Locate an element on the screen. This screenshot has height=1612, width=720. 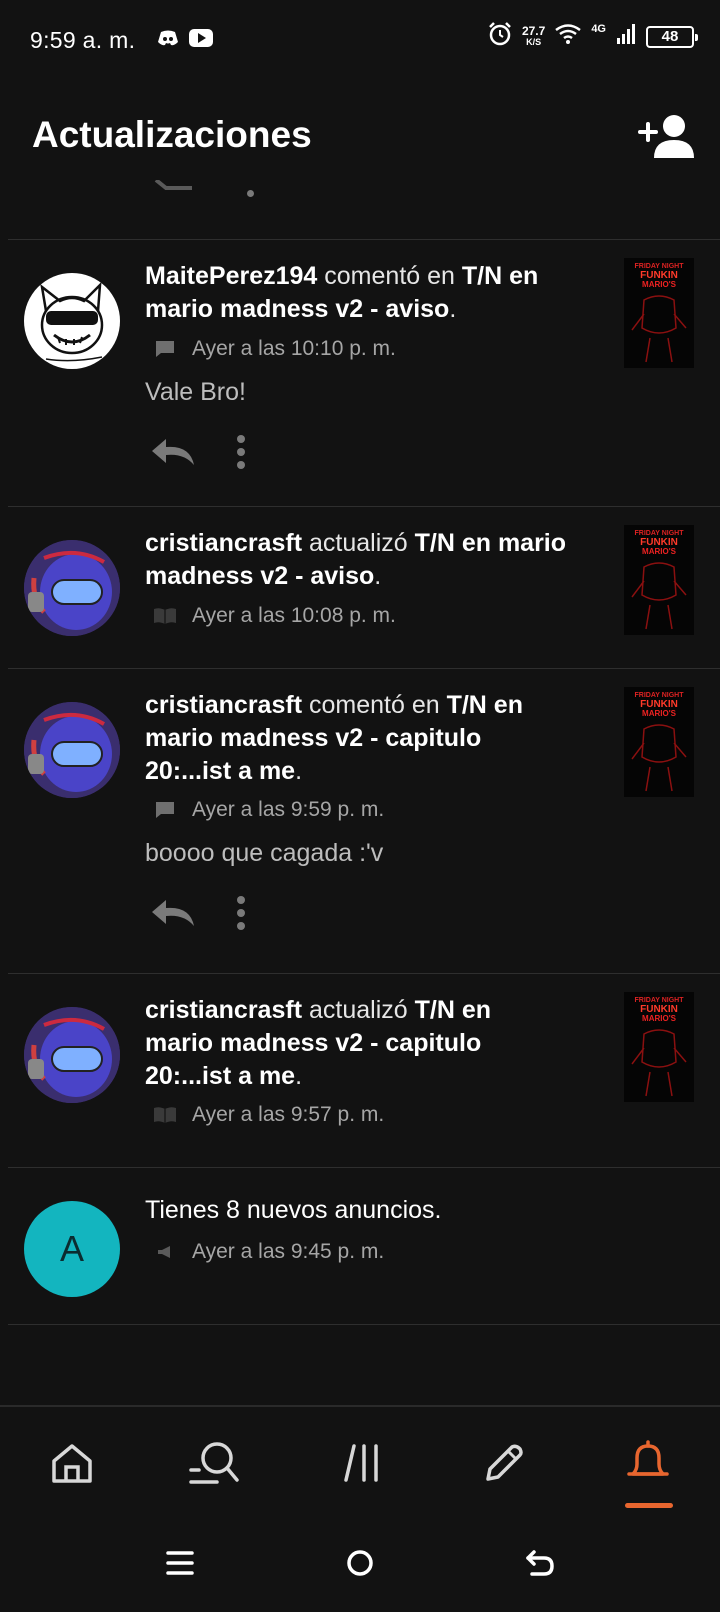
notification-meta: Ayer a las 10:10 p. m. is located at coordinates (274, 349).